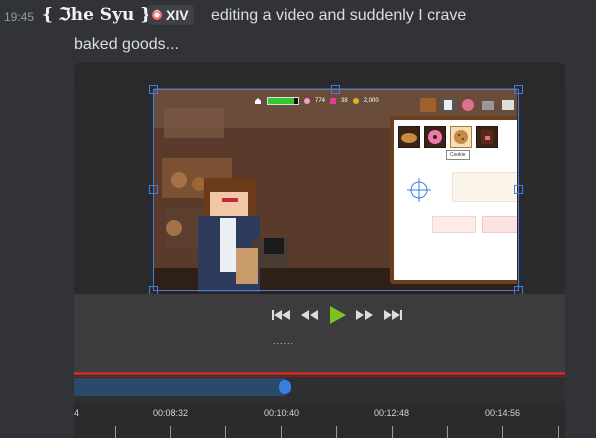 This screenshot has height=438, width=596. What do you see at coordinates (319, 75) in the screenshot?
I see `editor-topbar` at bounding box center [319, 75].